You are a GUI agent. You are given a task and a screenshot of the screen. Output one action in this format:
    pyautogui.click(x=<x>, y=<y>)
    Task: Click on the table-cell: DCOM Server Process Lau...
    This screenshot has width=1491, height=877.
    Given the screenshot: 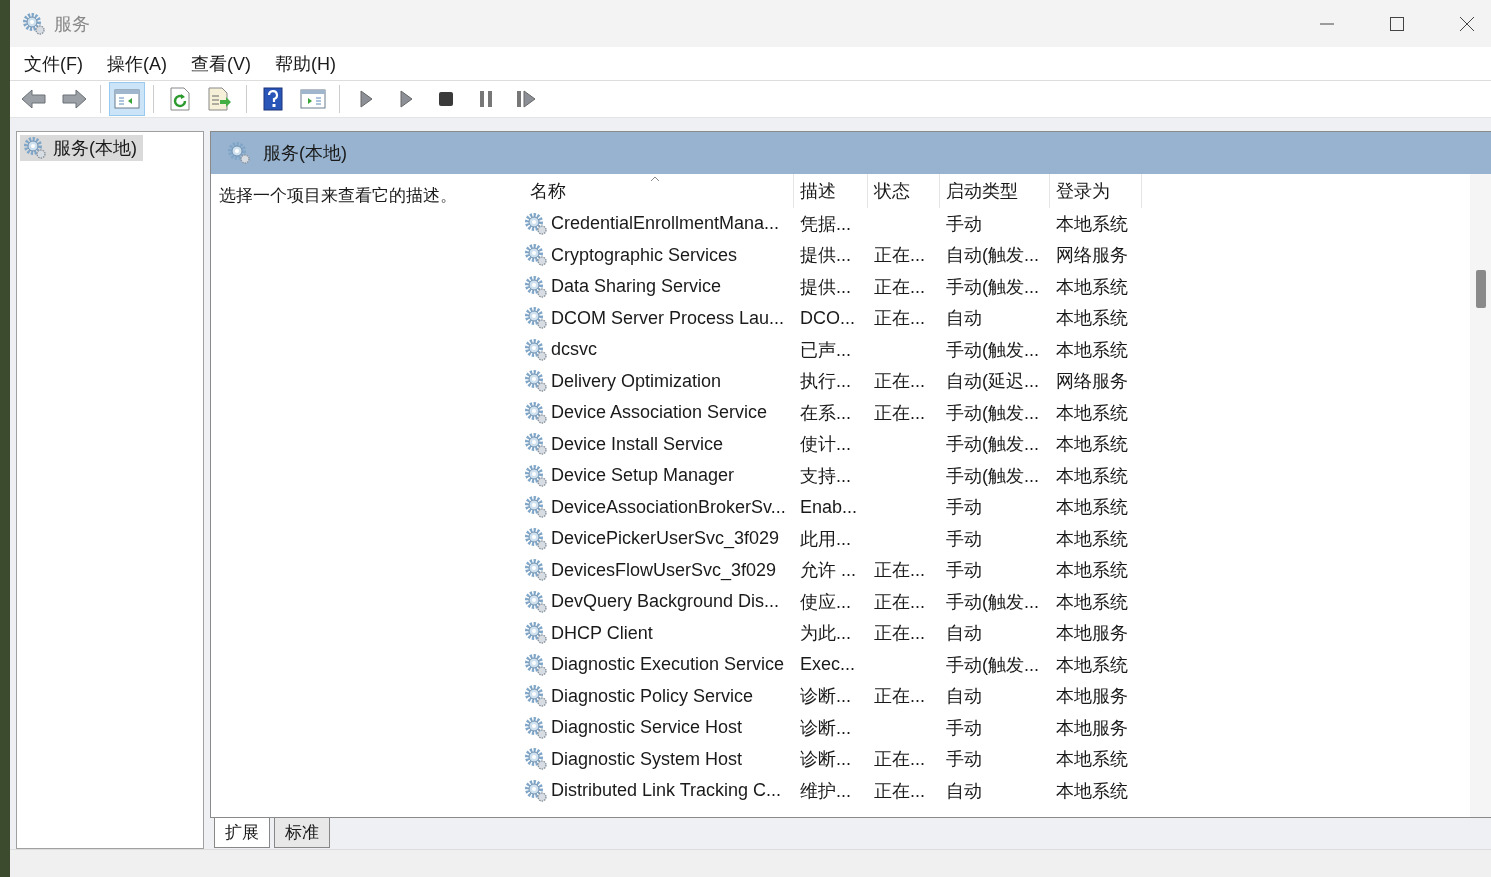 What is the action you would take?
    pyautogui.click(x=668, y=318)
    